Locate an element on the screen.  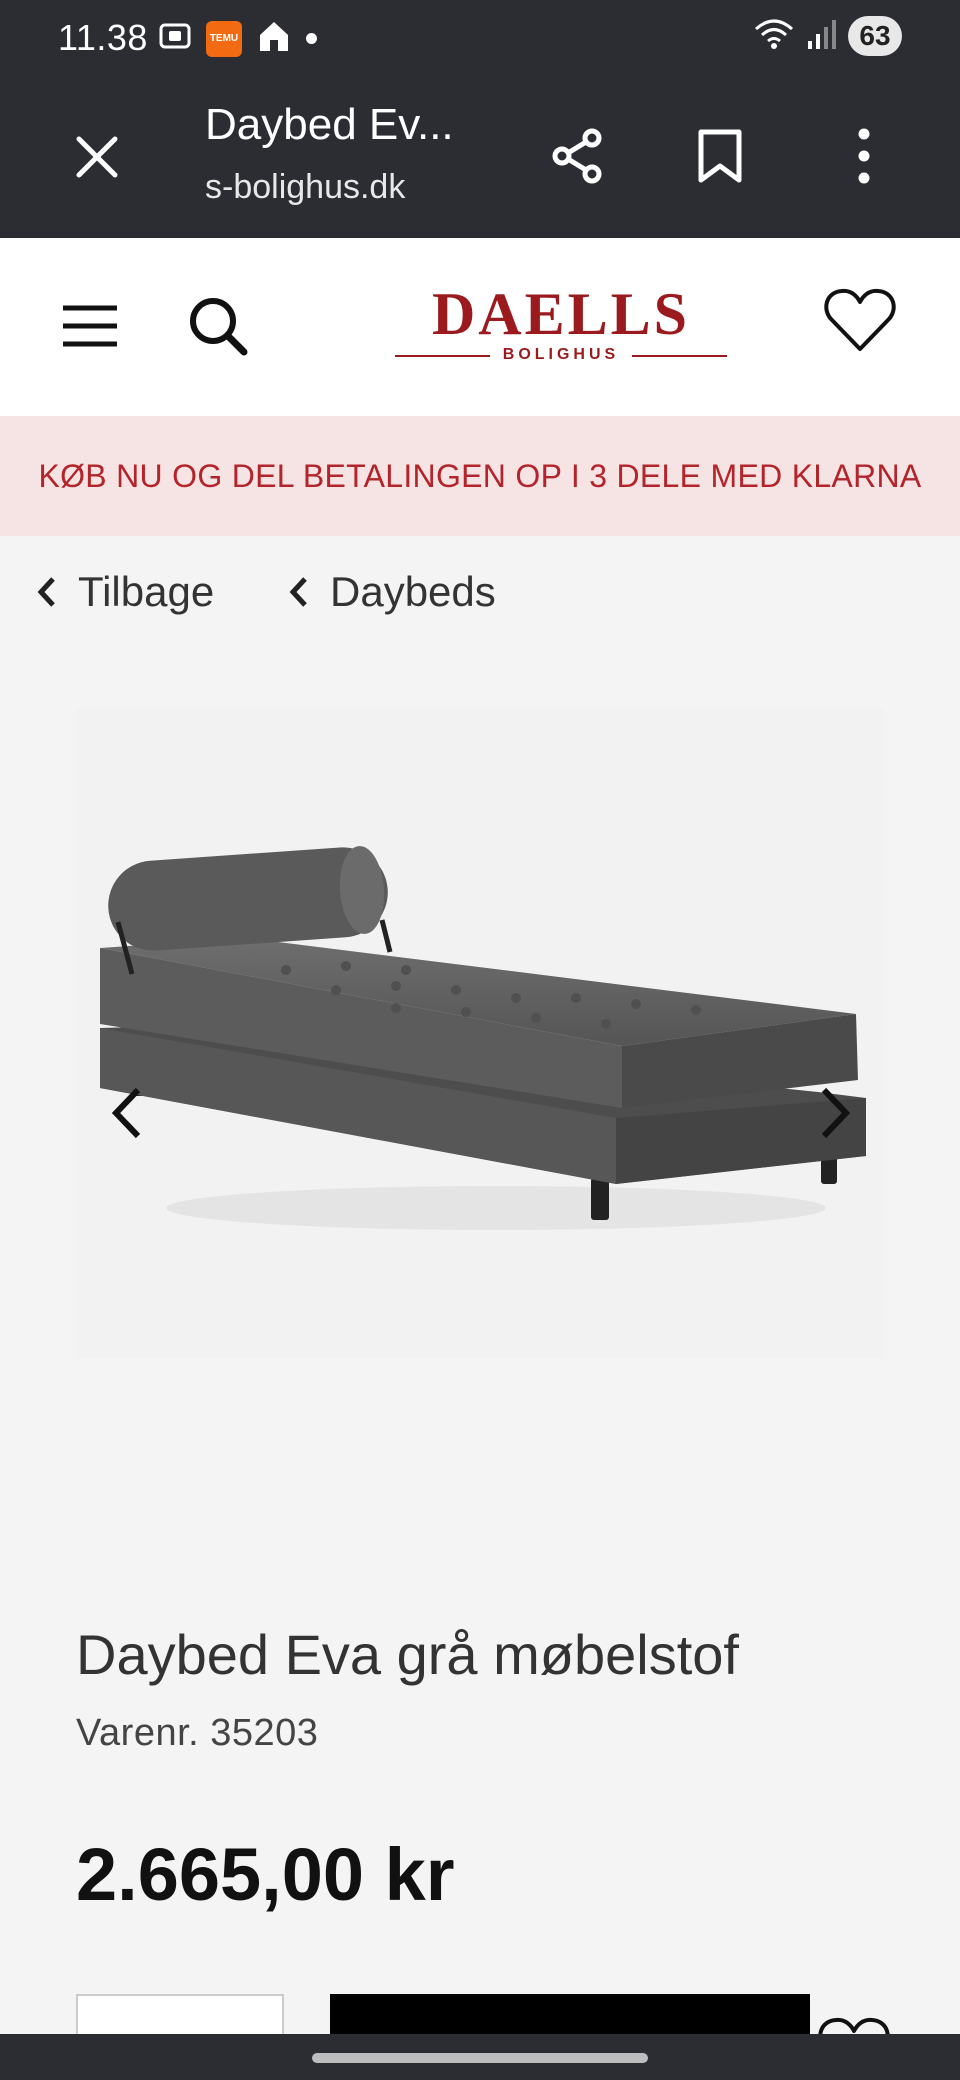
back-link: Tilbage is located at coordinates (125, 592).